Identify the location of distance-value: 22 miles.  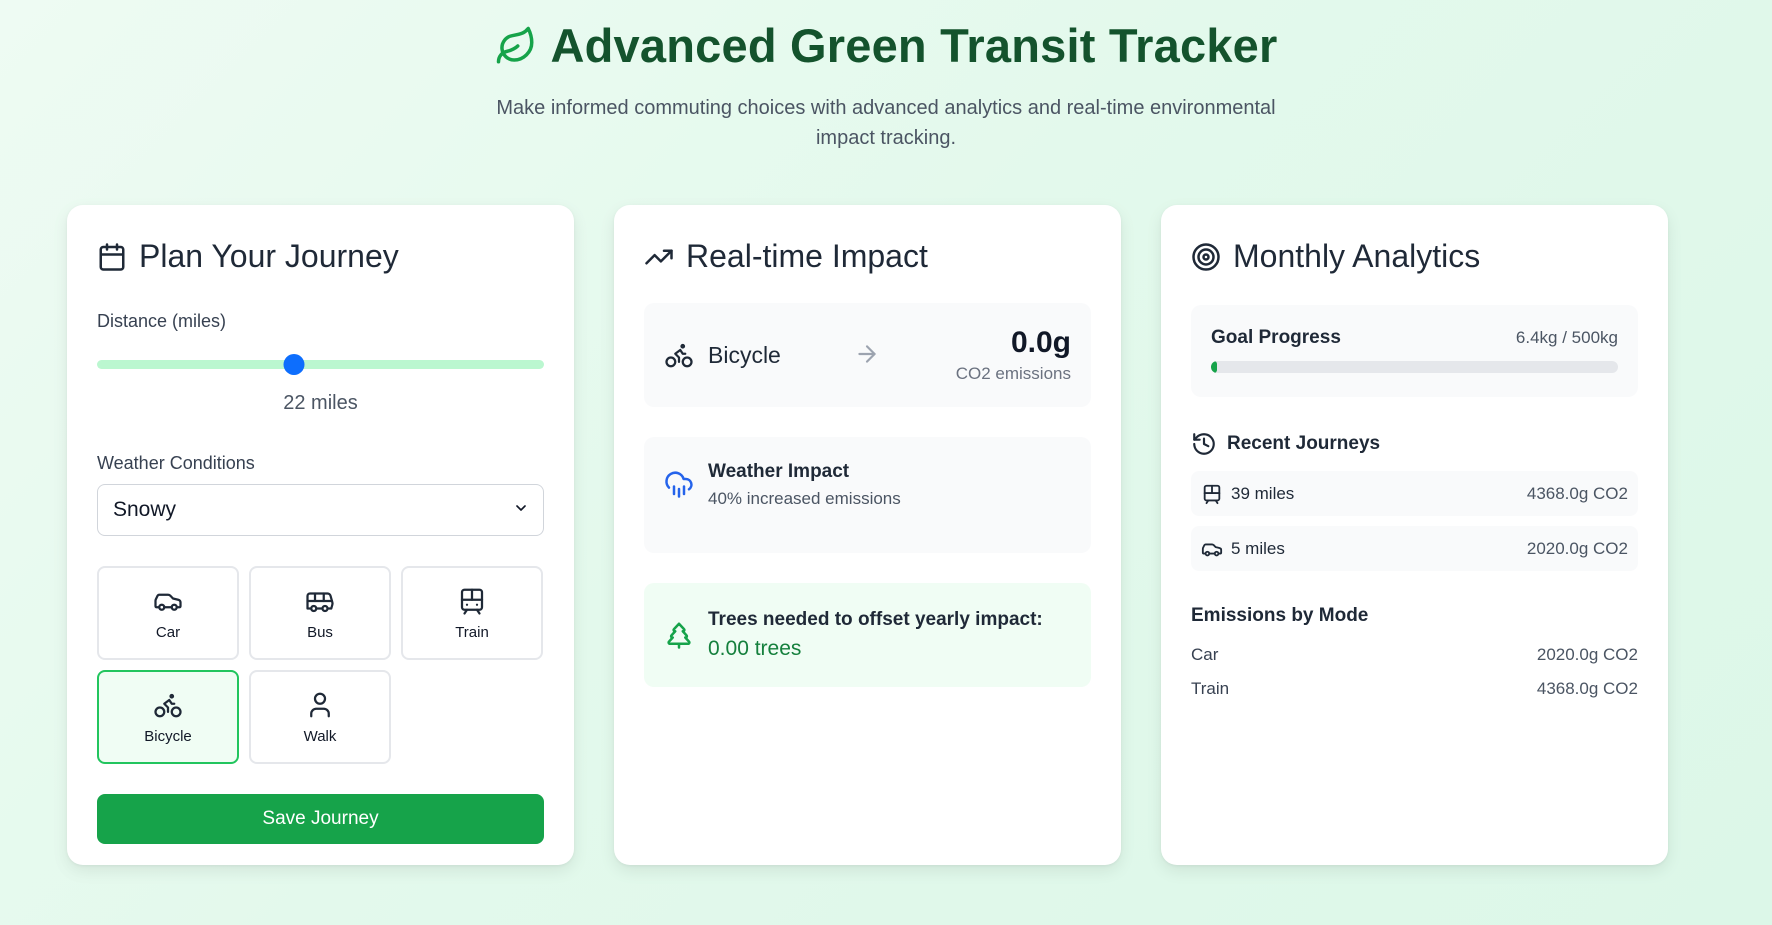
(320, 403).